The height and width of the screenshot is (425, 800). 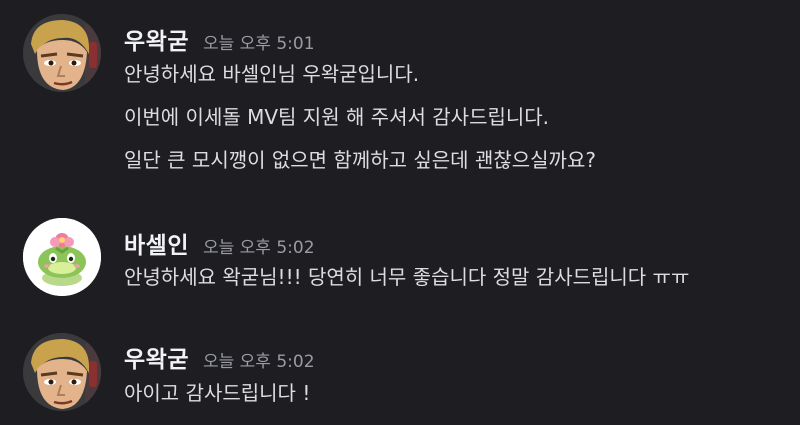 I want to click on message-text: 일단 큰 모시깽이 없으면 함께하고 싶은데 괜찮으실까요?, so click(x=360, y=160).